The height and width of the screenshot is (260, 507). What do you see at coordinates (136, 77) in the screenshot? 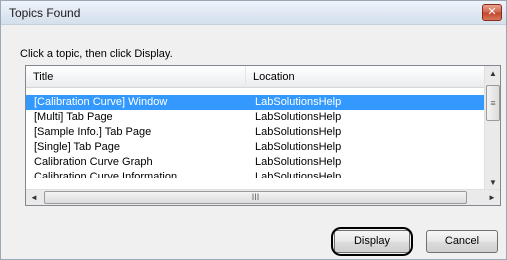
I see `column-header-title: Title` at bounding box center [136, 77].